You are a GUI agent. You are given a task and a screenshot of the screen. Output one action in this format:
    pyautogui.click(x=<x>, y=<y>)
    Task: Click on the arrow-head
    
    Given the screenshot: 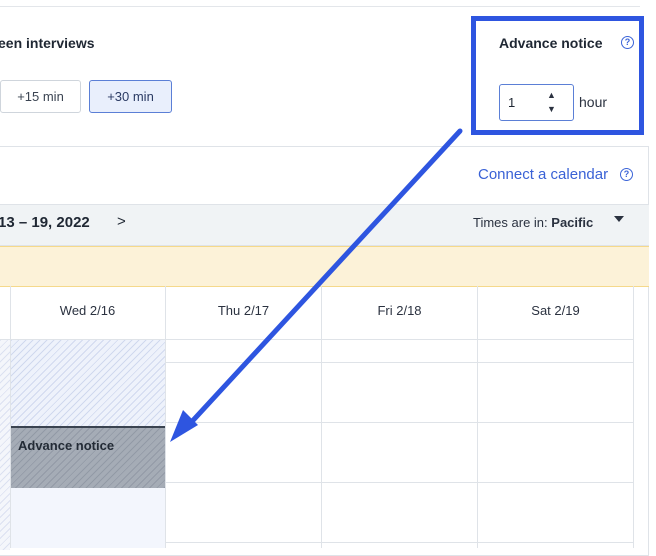 What is the action you would take?
    pyautogui.click(x=184, y=426)
    